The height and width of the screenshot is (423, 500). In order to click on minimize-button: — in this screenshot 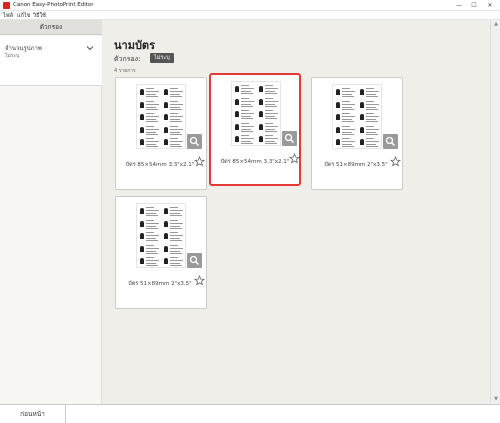, I will do `click(459, 5)`.